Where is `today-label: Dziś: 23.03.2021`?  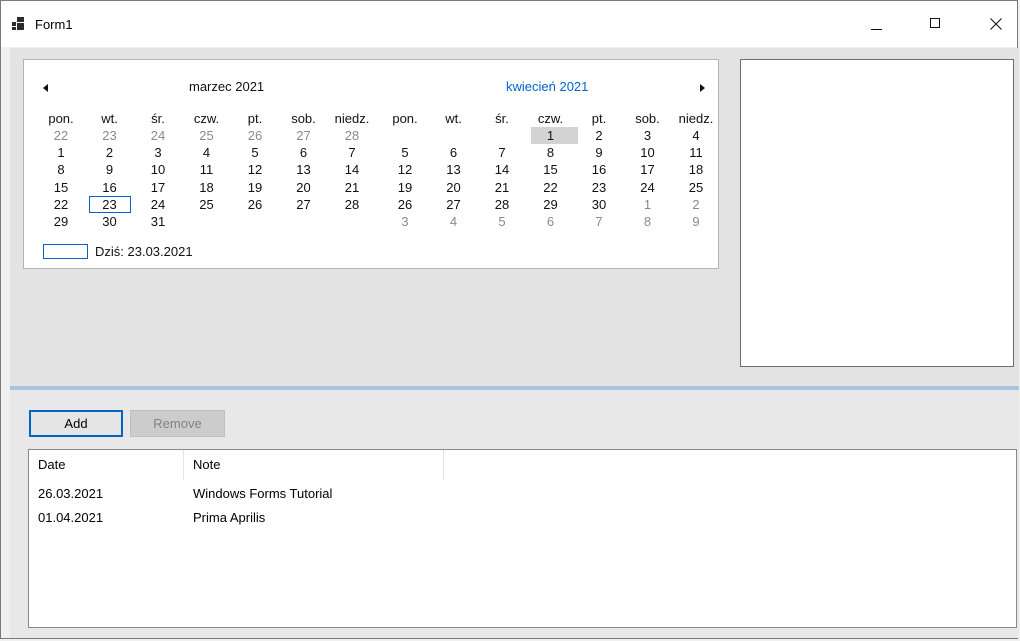
today-label: Dziś: 23.03.2021 is located at coordinates (144, 251).